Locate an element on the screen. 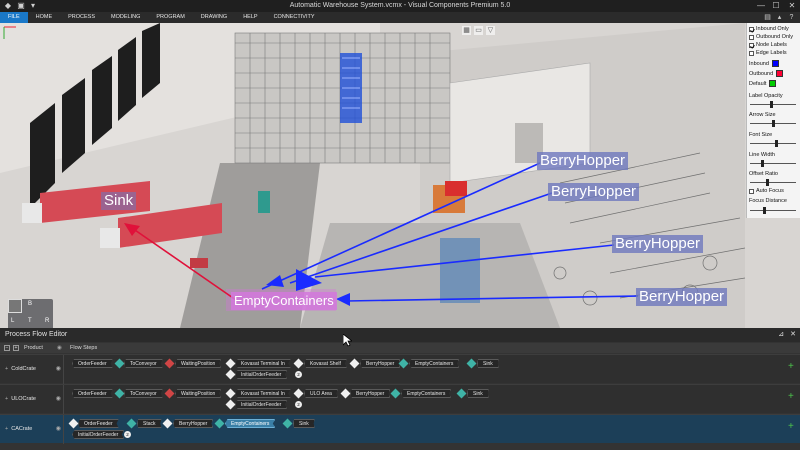  menu-process: PROCESS is located at coordinates (81, 17).